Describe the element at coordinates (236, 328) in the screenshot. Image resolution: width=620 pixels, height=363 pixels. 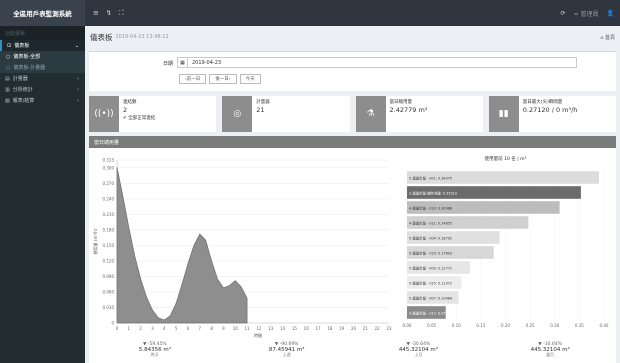
I see `x-tick-label: 10` at that location.